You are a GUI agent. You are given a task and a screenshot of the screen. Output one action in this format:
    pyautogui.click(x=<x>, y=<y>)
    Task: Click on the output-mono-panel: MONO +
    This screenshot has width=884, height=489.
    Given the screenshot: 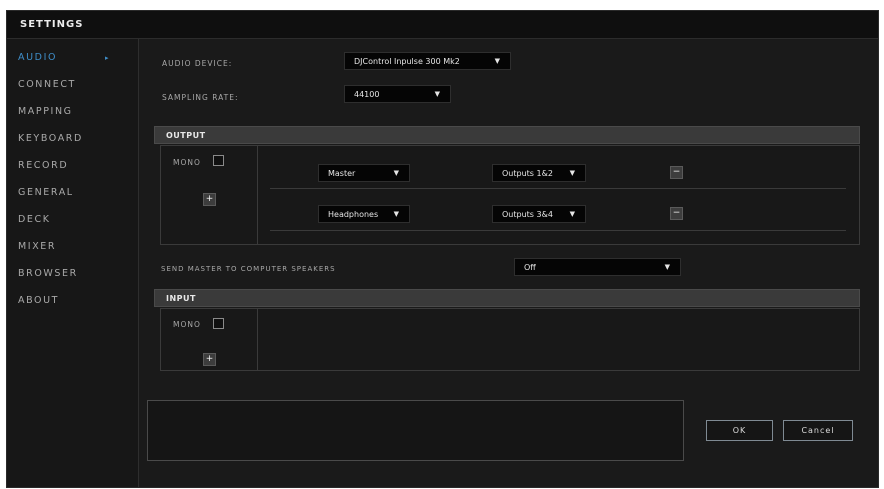 What is the action you would take?
    pyautogui.click(x=209, y=195)
    